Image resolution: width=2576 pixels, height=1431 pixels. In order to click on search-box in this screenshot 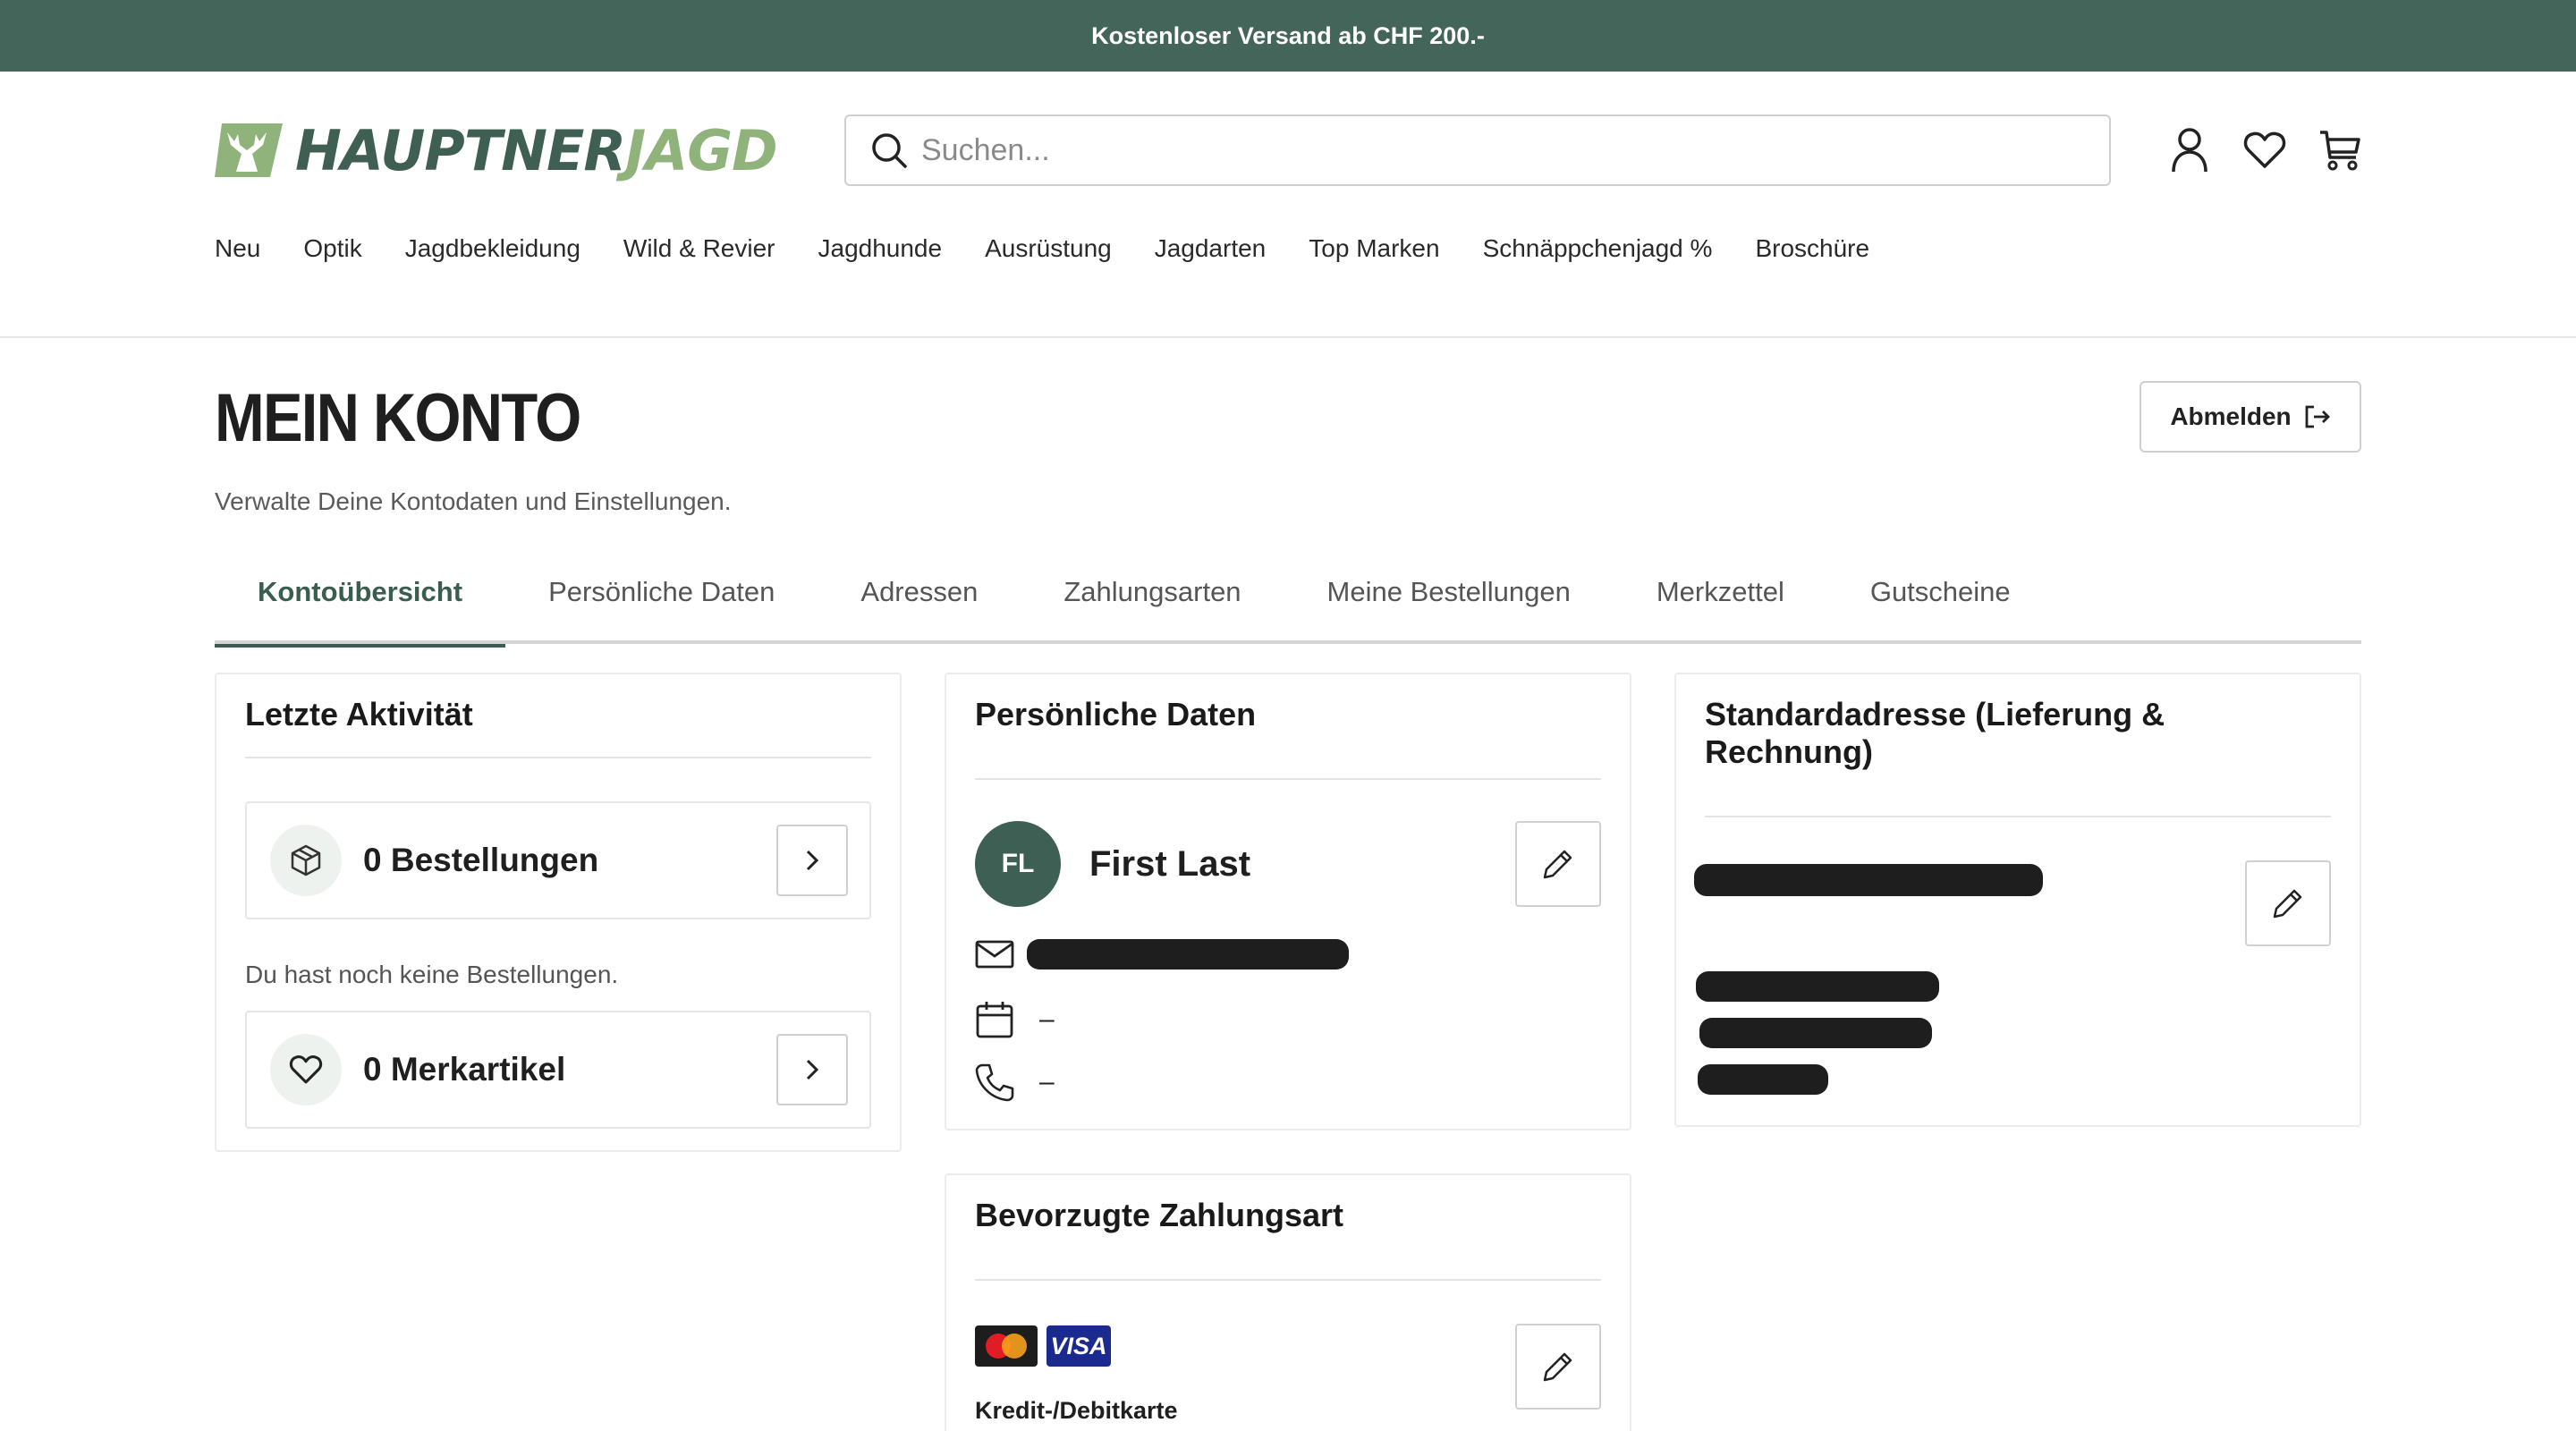, I will do `click(1477, 150)`.